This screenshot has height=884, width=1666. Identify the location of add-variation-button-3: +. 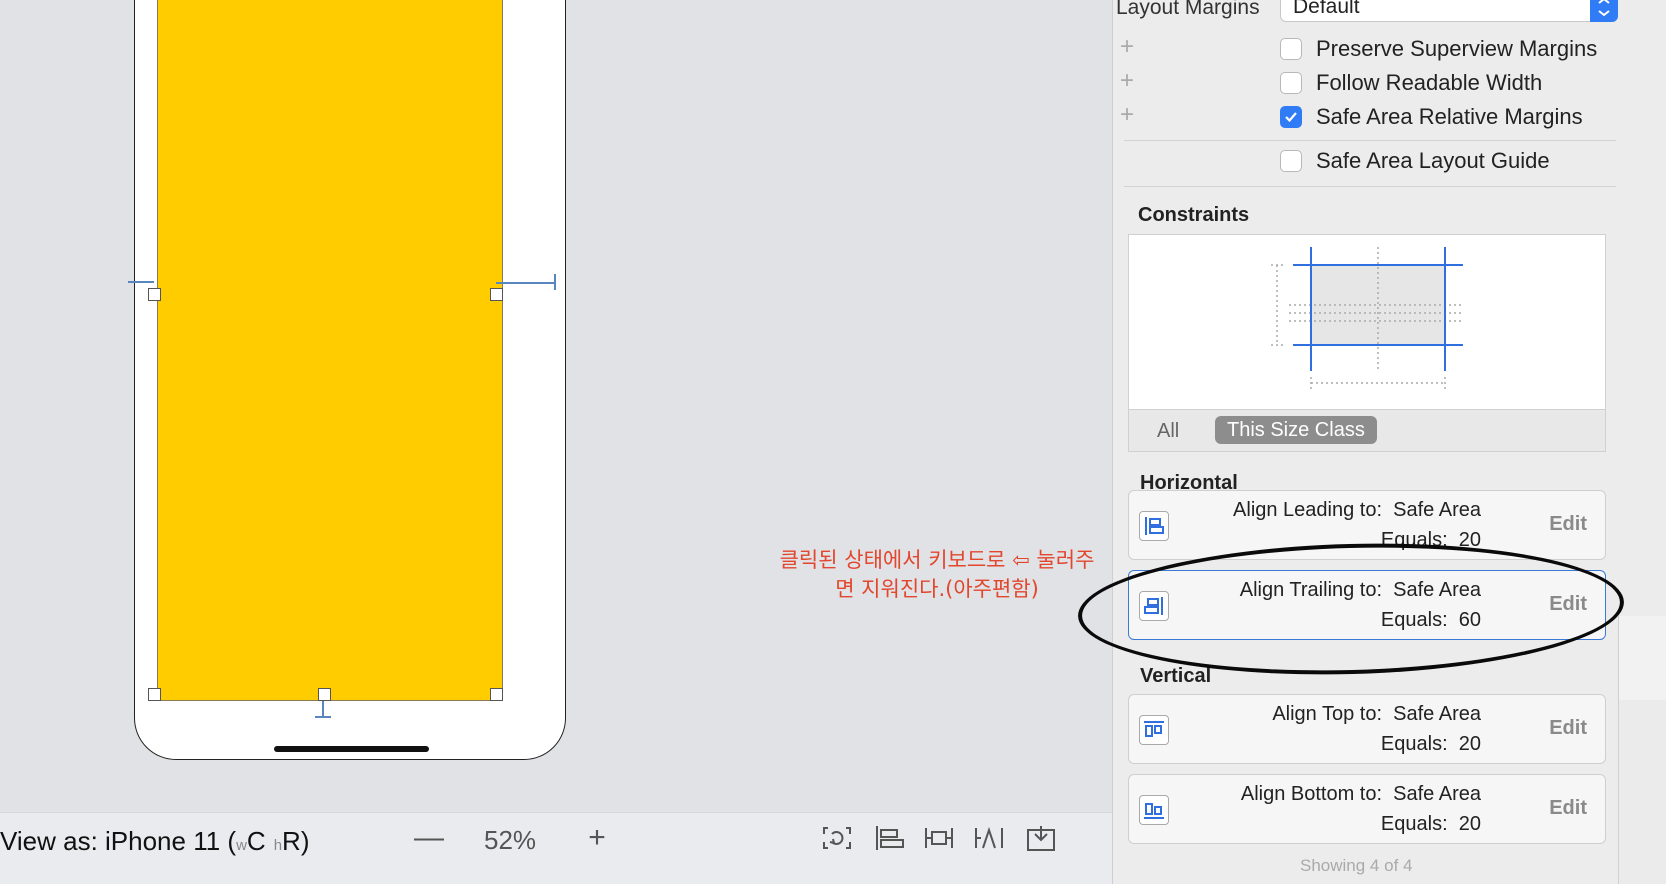
(1127, 115).